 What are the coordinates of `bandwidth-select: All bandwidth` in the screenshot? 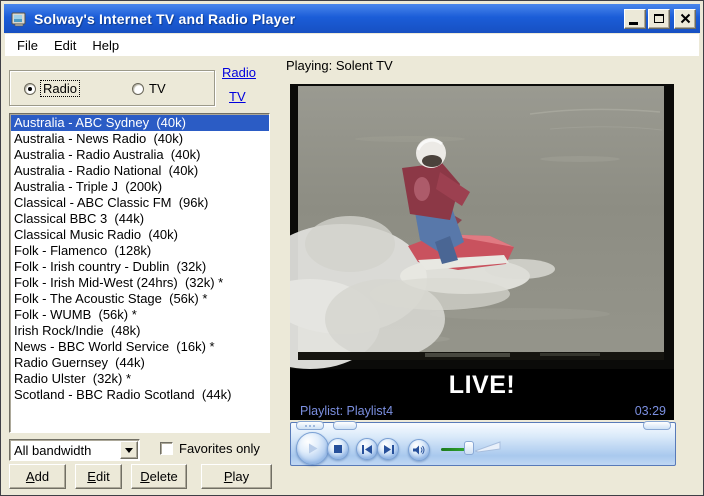 It's located at (74, 450).